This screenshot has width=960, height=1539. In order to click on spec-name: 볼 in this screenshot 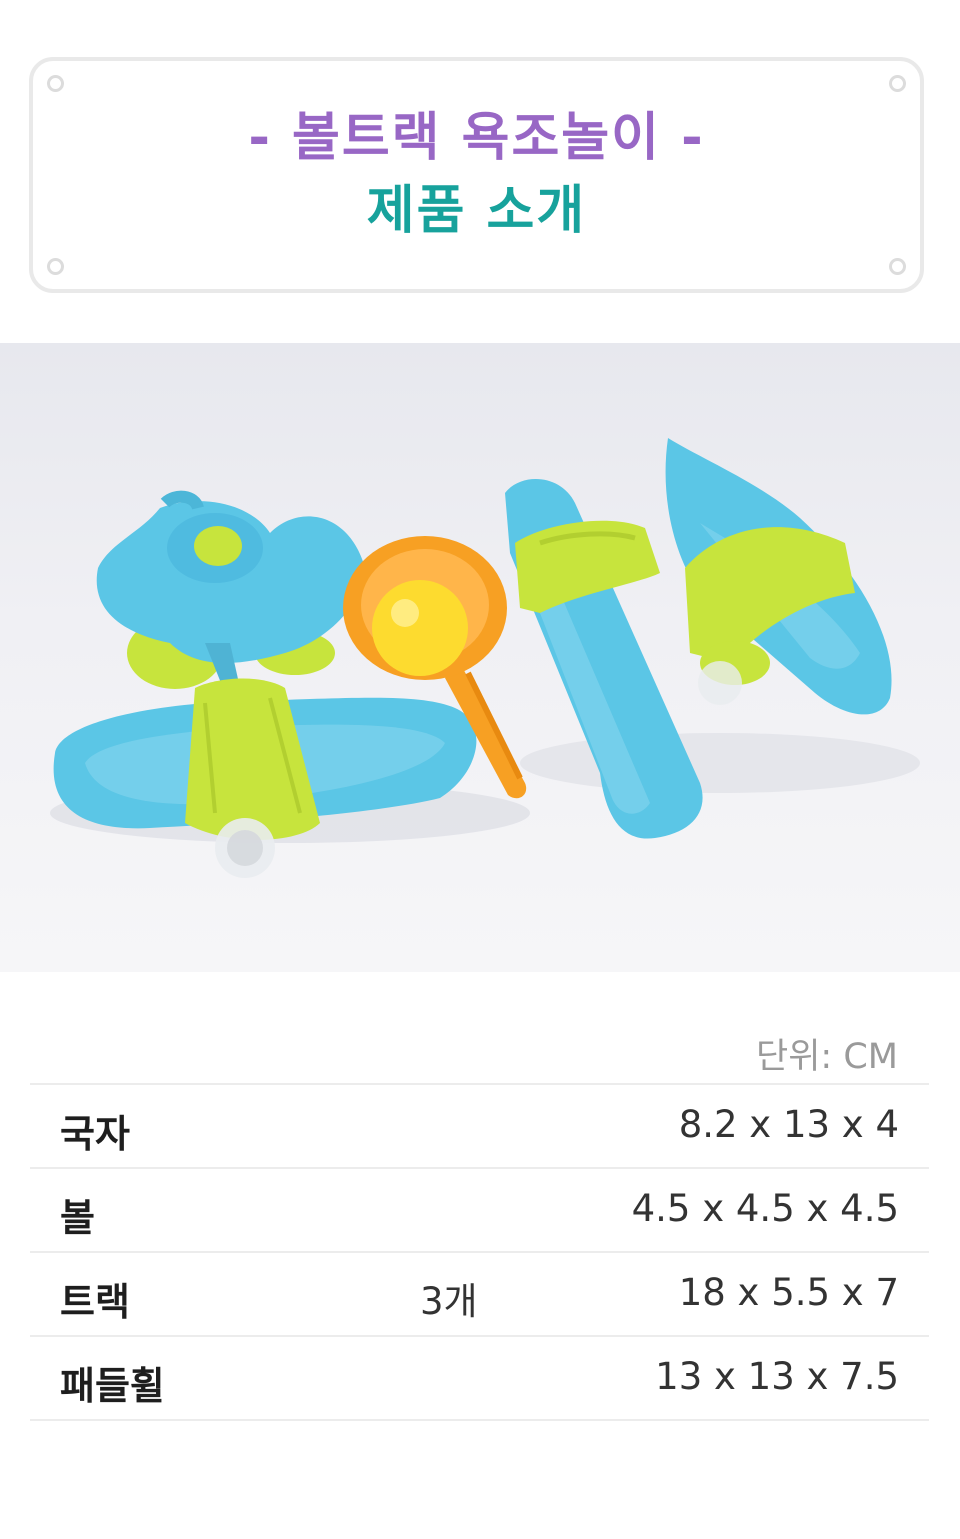, I will do `click(77, 1218)`.